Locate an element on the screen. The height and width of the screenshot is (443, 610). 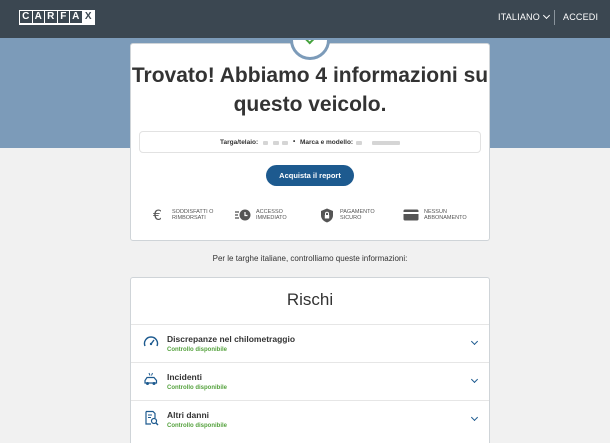
language-label: ITALIANO is located at coordinates (519, 17).